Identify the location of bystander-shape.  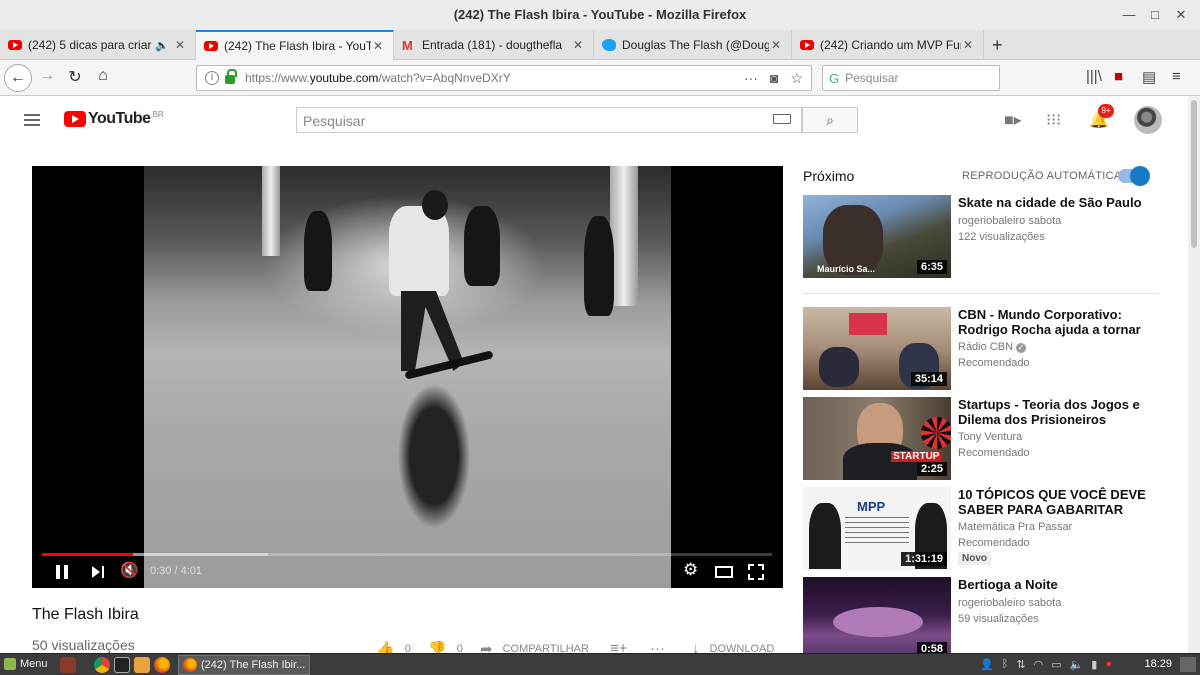
(599, 266).